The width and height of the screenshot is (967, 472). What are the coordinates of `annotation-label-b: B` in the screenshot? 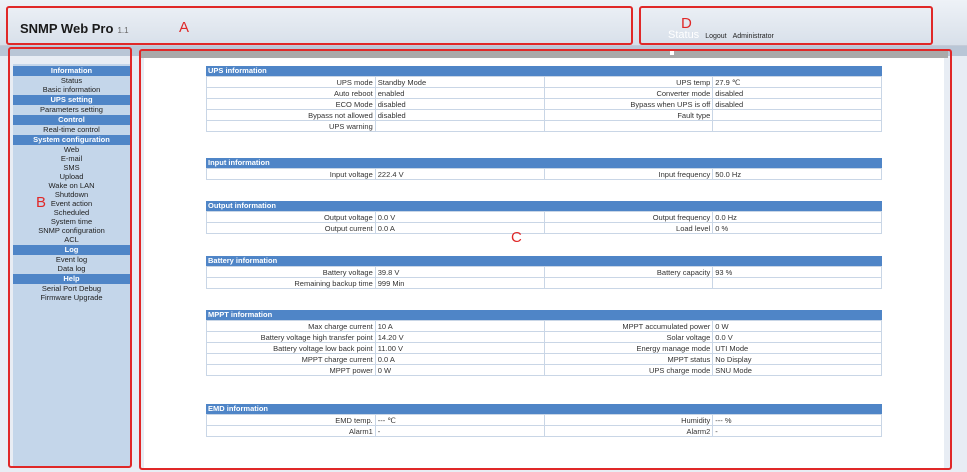 It's located at (41, 202).